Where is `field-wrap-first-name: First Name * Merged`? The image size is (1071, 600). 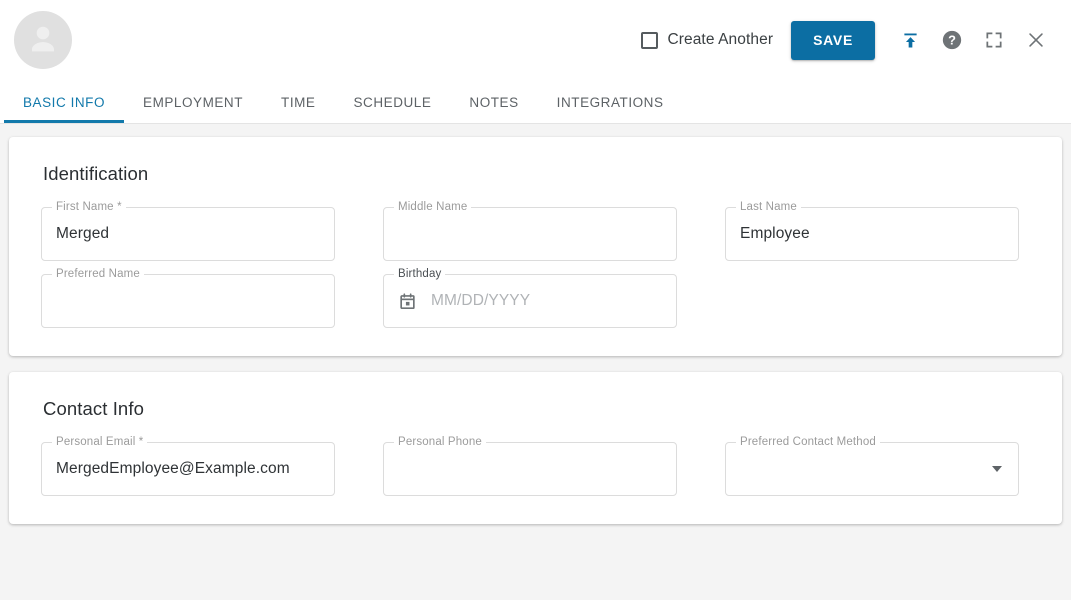 field-wrap-first-name: First Name * Merged is located at coordinates (188, 231).